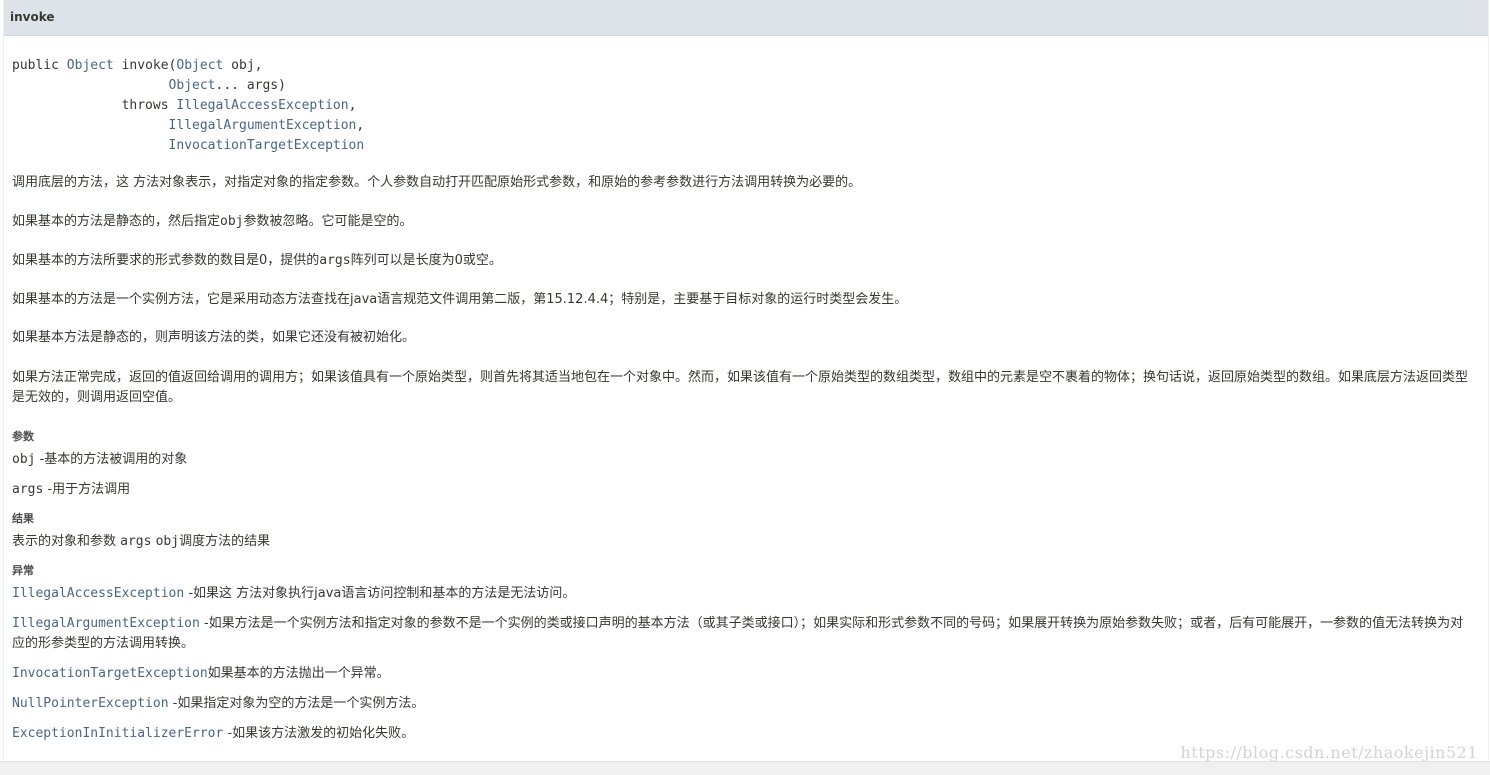  I want to click on signature-param2-type-link: Object, so click(192, 85).